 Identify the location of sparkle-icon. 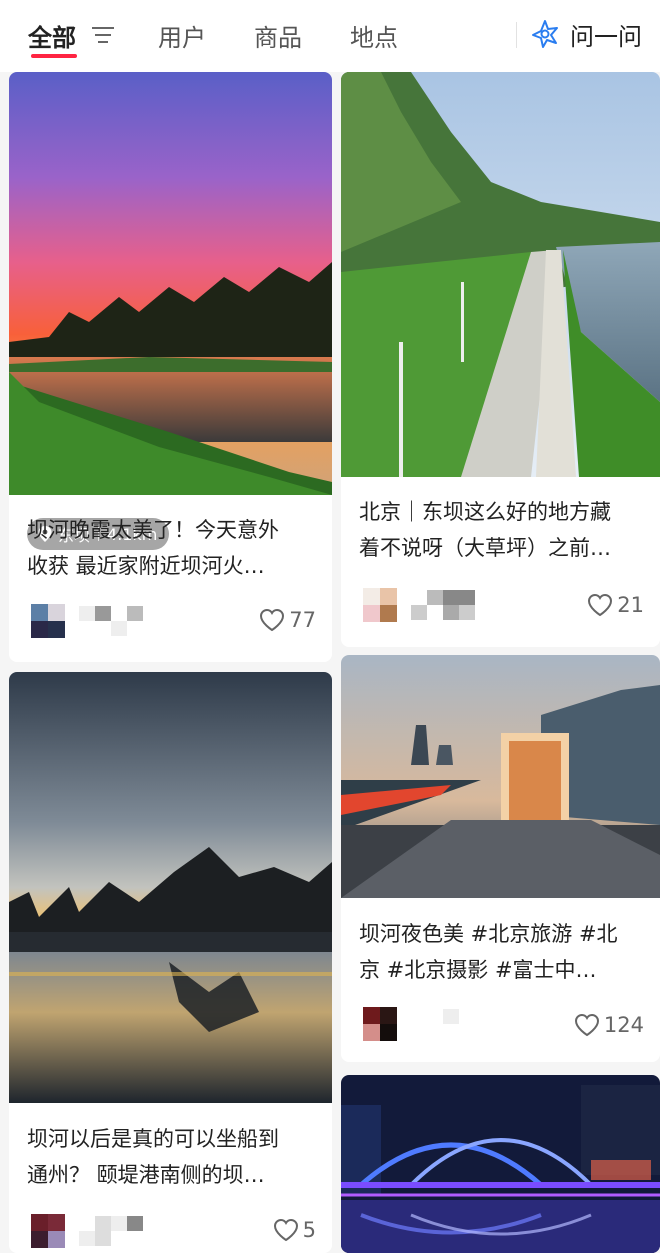
(545, 34).